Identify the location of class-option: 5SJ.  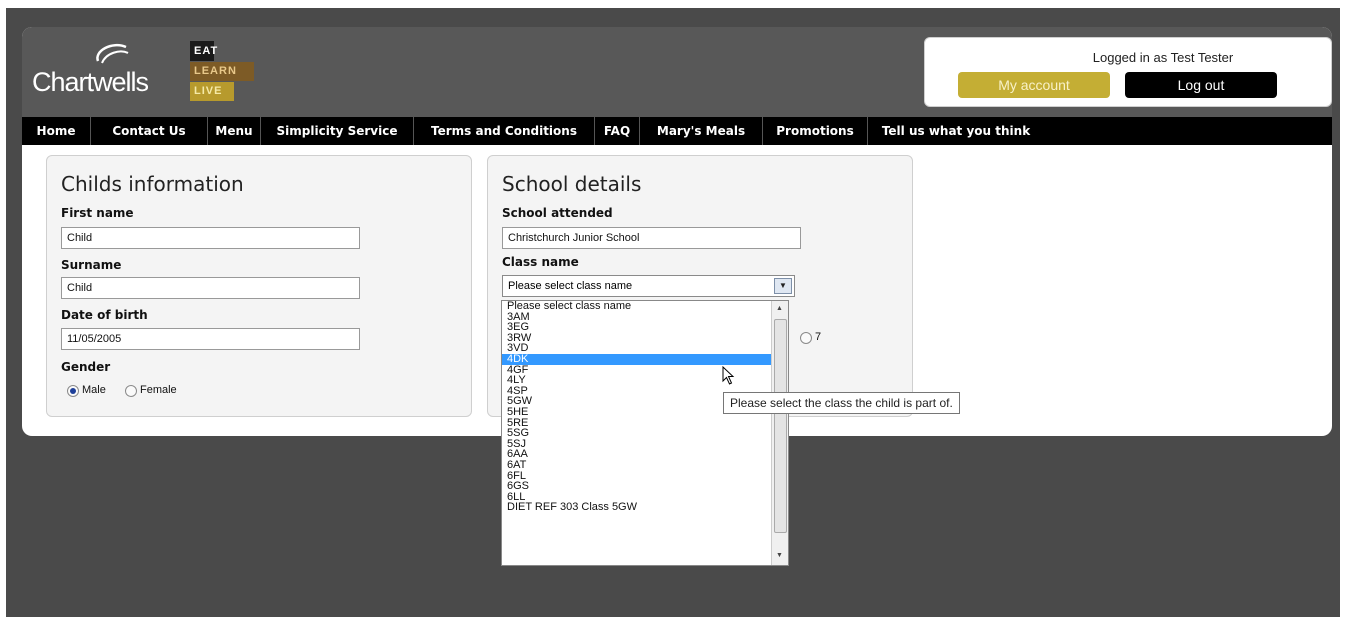
(645, 444).